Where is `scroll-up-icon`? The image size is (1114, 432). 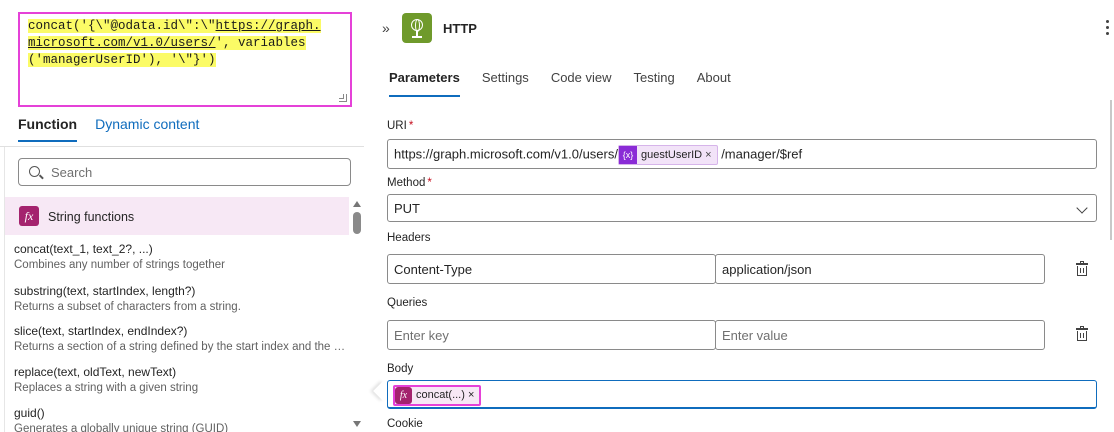 scroll-up-icon is located at coordinates (357, 204).